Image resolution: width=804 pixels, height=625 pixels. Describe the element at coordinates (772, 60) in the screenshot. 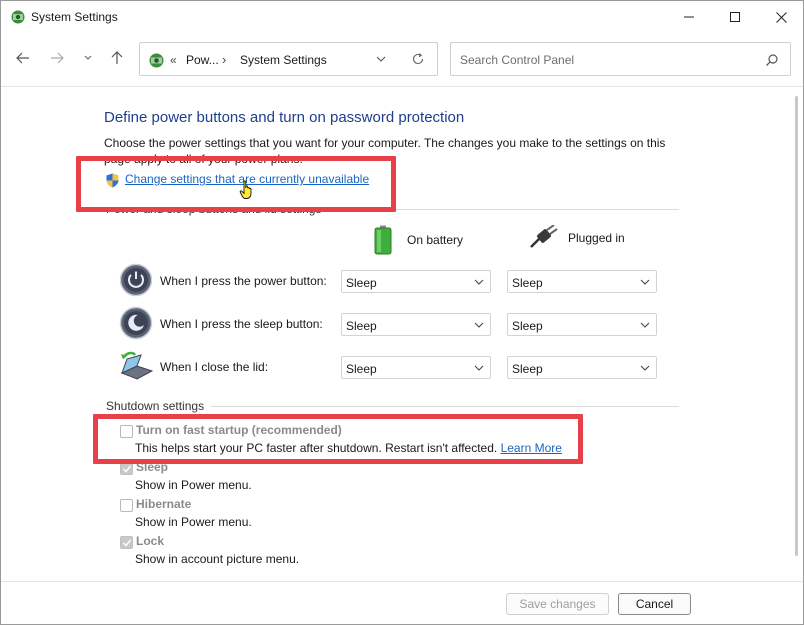

I see `search-icon` at that location.